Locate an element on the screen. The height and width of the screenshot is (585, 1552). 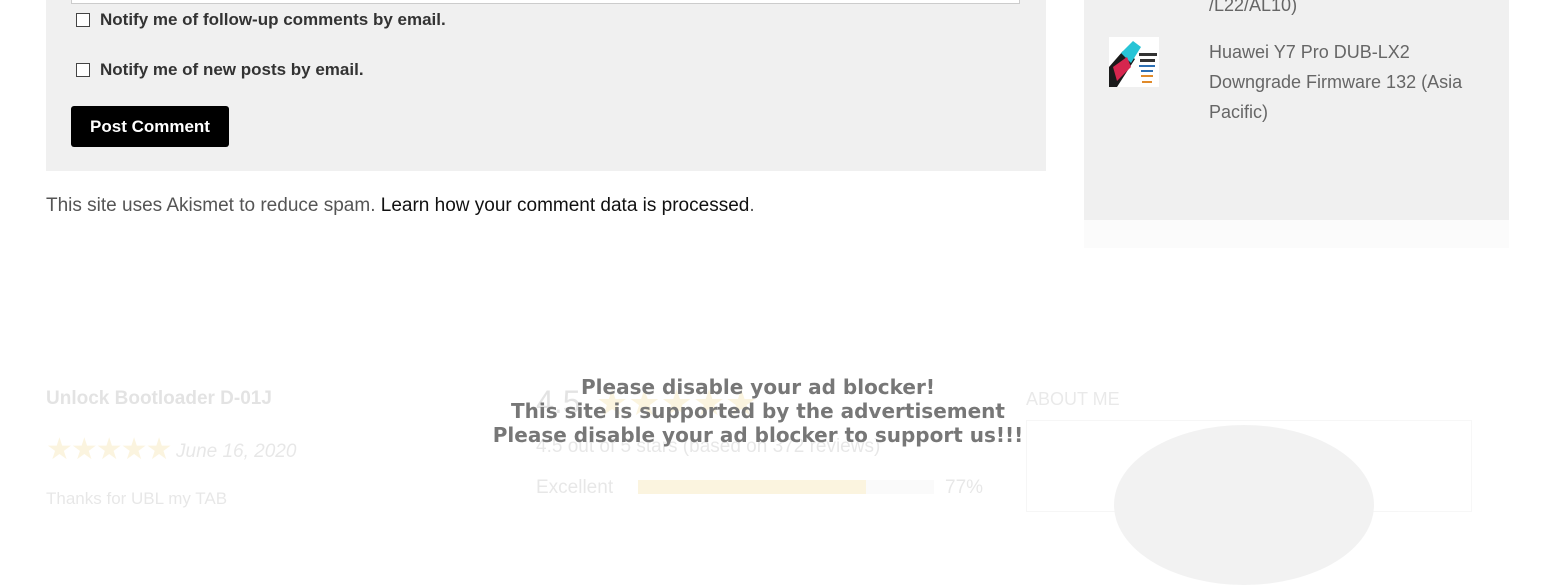
review-text: Thanks for UBL my TAB is located at coordinates (137, 498).